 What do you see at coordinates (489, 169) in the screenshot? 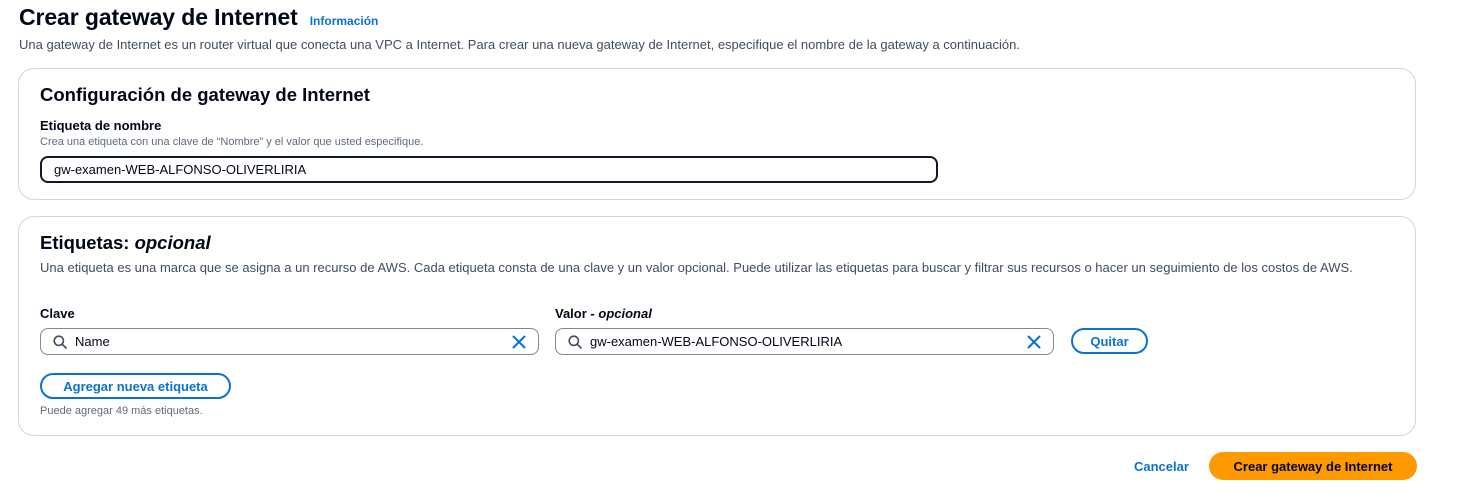
I see `name-tag-input` at bounding box center [489, 169].